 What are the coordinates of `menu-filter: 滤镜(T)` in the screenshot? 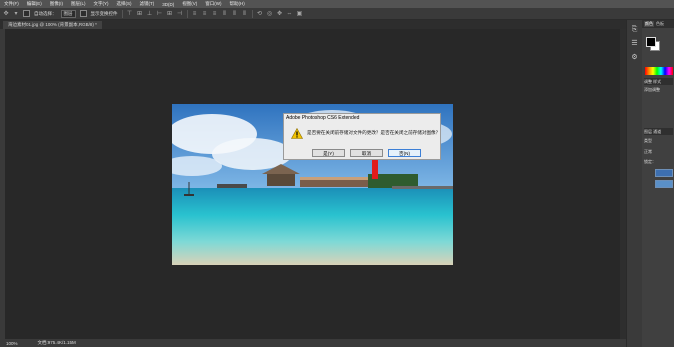 It's located at (147, 4).